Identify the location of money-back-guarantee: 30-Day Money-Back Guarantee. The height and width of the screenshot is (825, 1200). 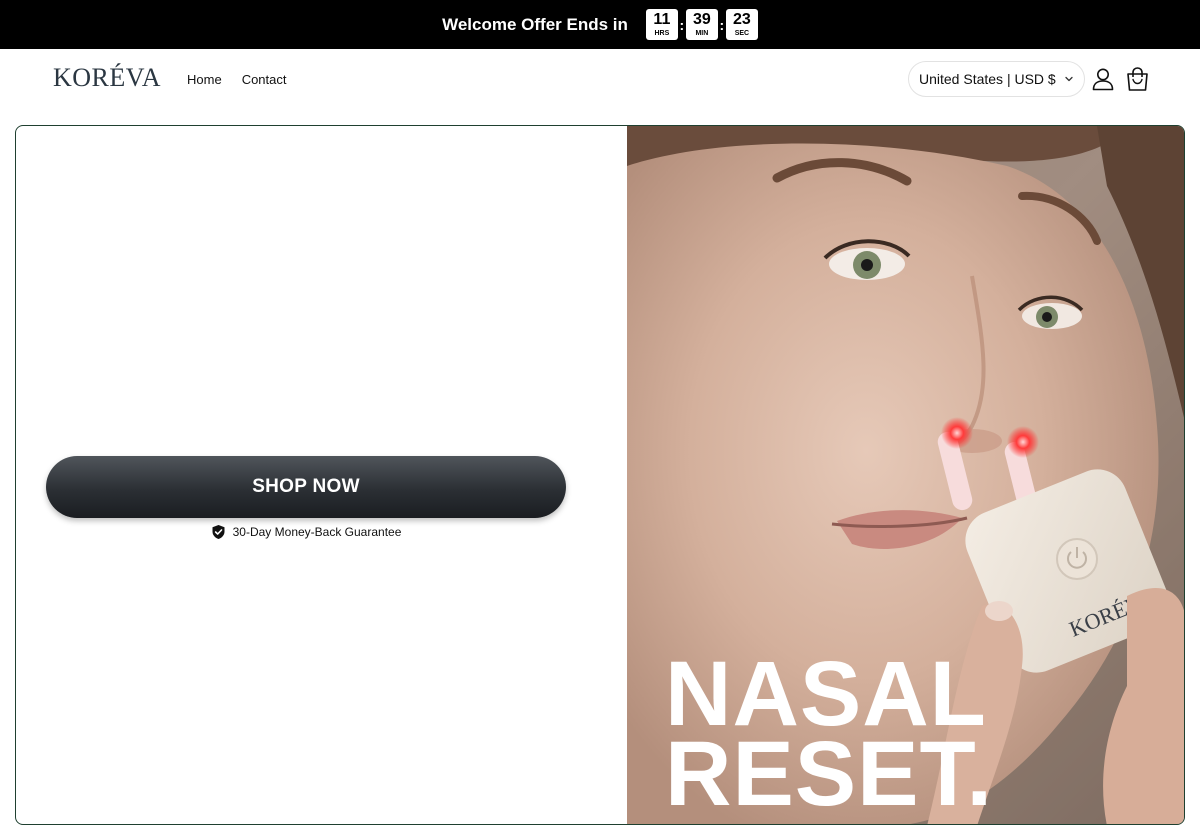
(306, 532).